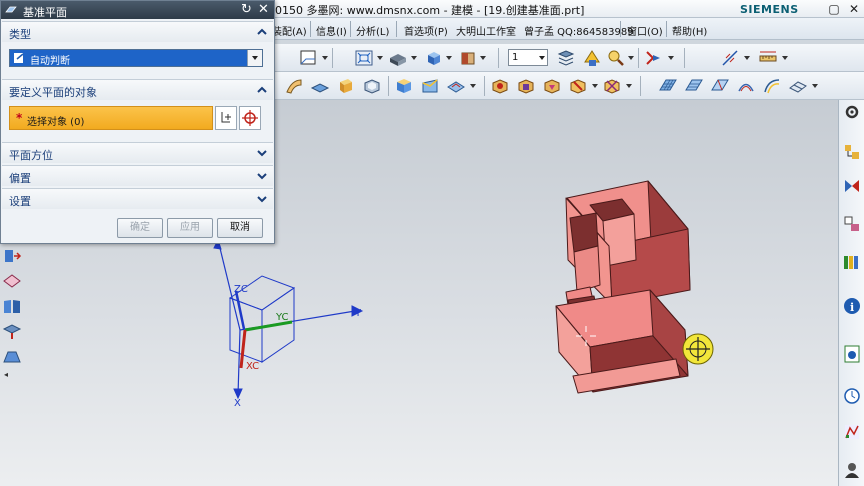 The height and width of the screenshot is (486, 864). Describe the element at coordinates (746, 86) in the screenshot. I see `curve-offset-icon` at that location.